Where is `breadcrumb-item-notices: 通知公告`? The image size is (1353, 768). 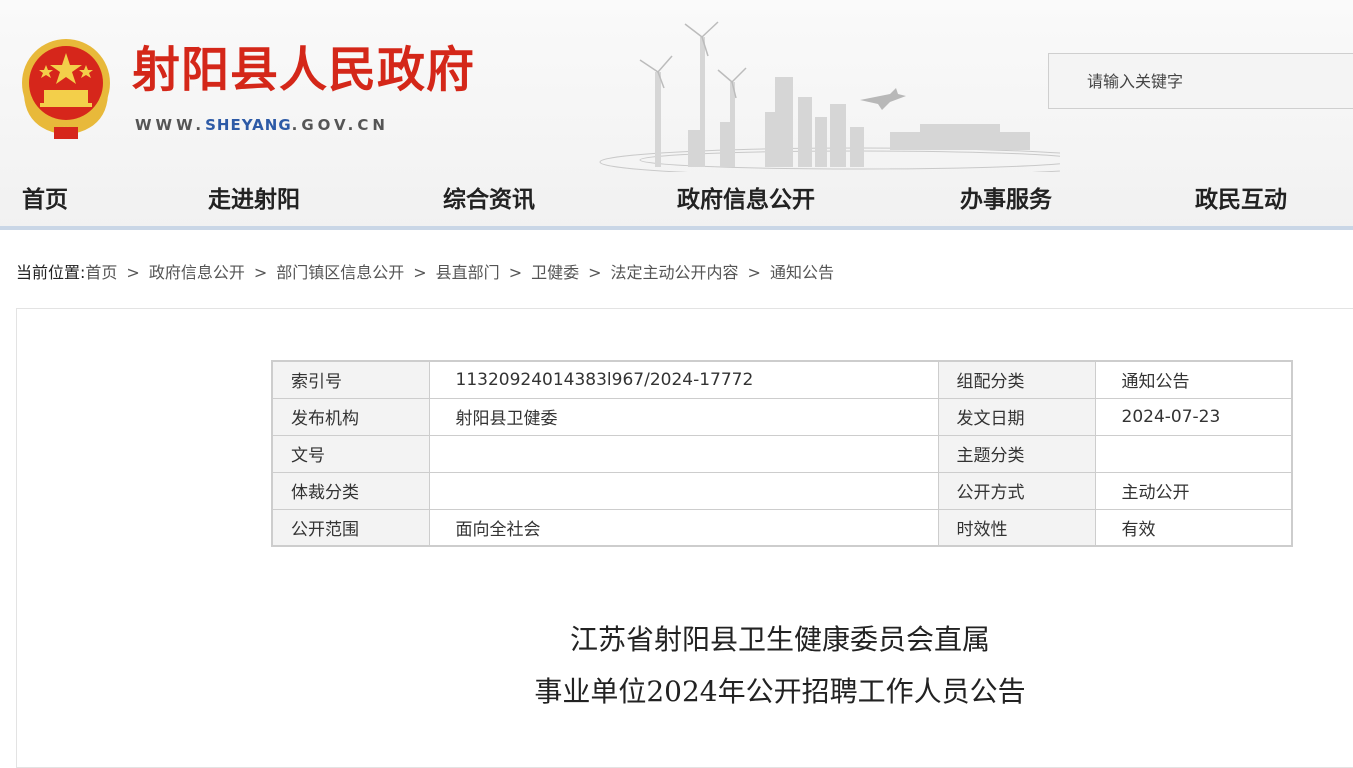
breadcrumb-item-notices: 通知公告 is located at coordinates (802, 272).